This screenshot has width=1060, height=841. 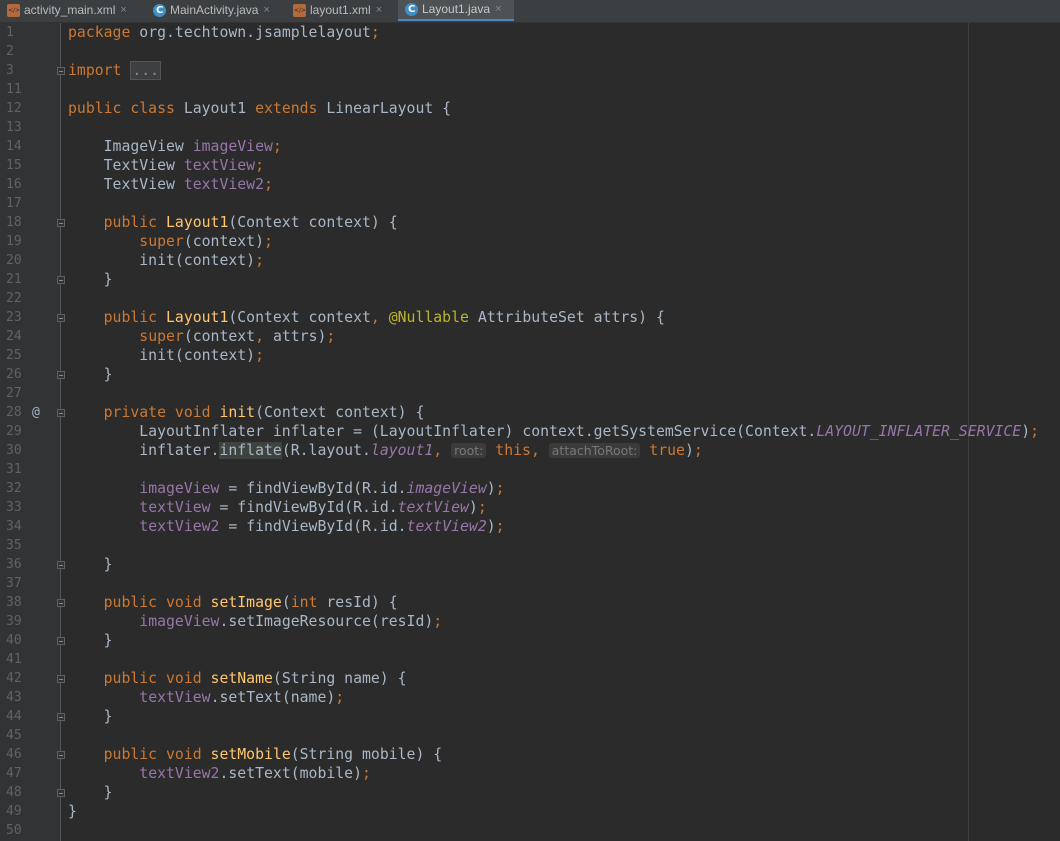 I want to click on tab-mainactivity-java: MainActivity.java ×, so click(x=213, y=10).